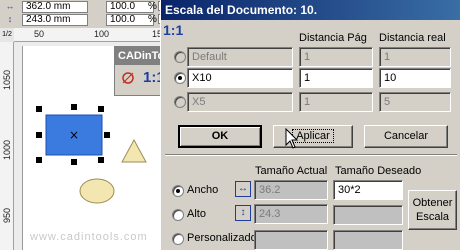 This screenshot has height=250, width=460. Describe the element at coordinates (336, 78) in the screenshot. I see `distancia-pag-x10: 1` at that location.